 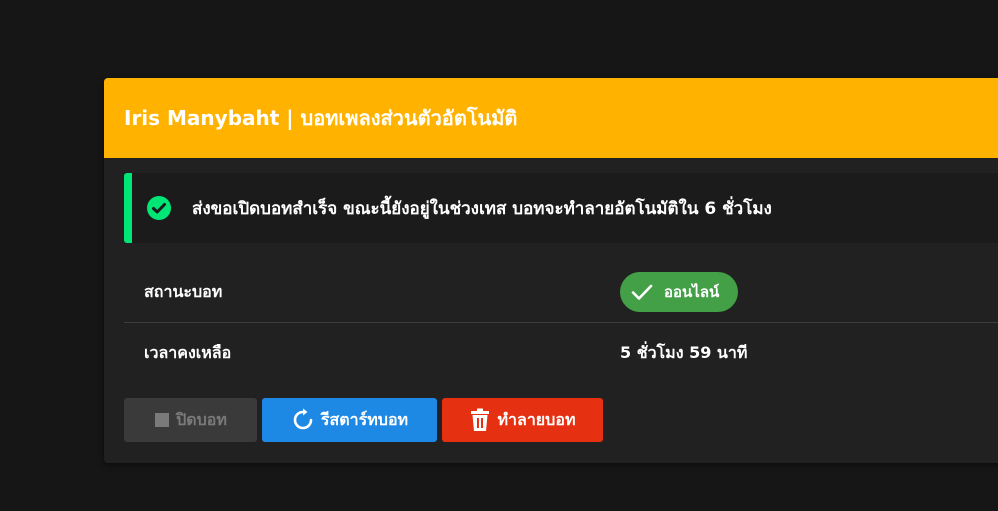 What do you see at coordinates (551, 118) in the screenshot?
I see `card-header: Iris Manybaht | บอทเพลงส่วนตัวอัตโนมัติ` at bounding box center [551, 118].